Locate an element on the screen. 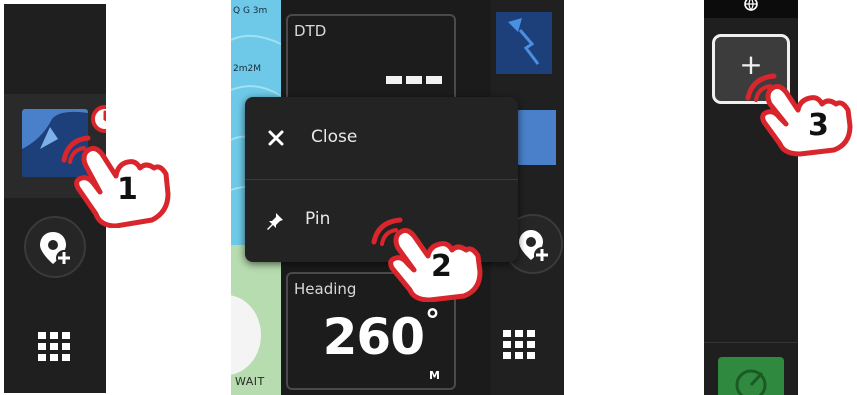  step-number-1: 1 is located at coordinates (127, 189).